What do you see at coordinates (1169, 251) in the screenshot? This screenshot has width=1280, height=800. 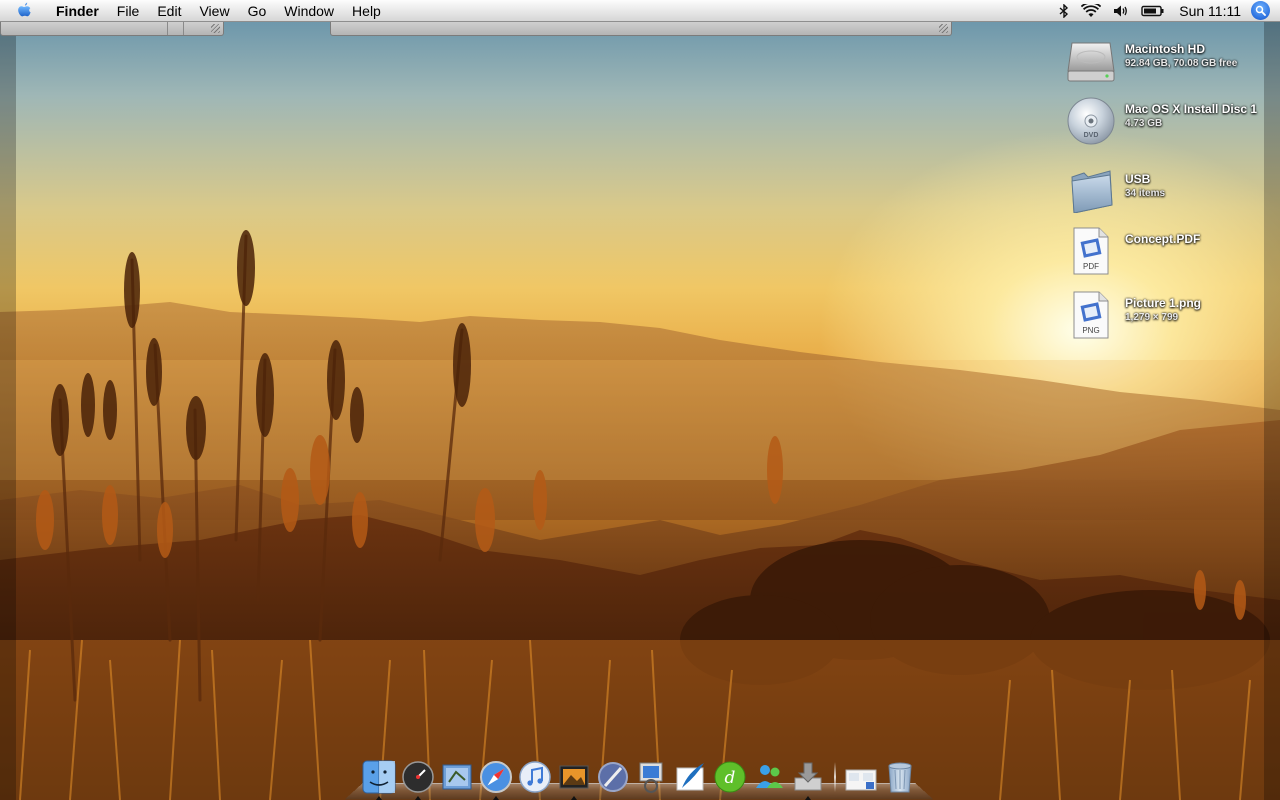 I see `desktop-item-concept-pdf: PDF Concept.PDF` at bounding box center [1169, 251].